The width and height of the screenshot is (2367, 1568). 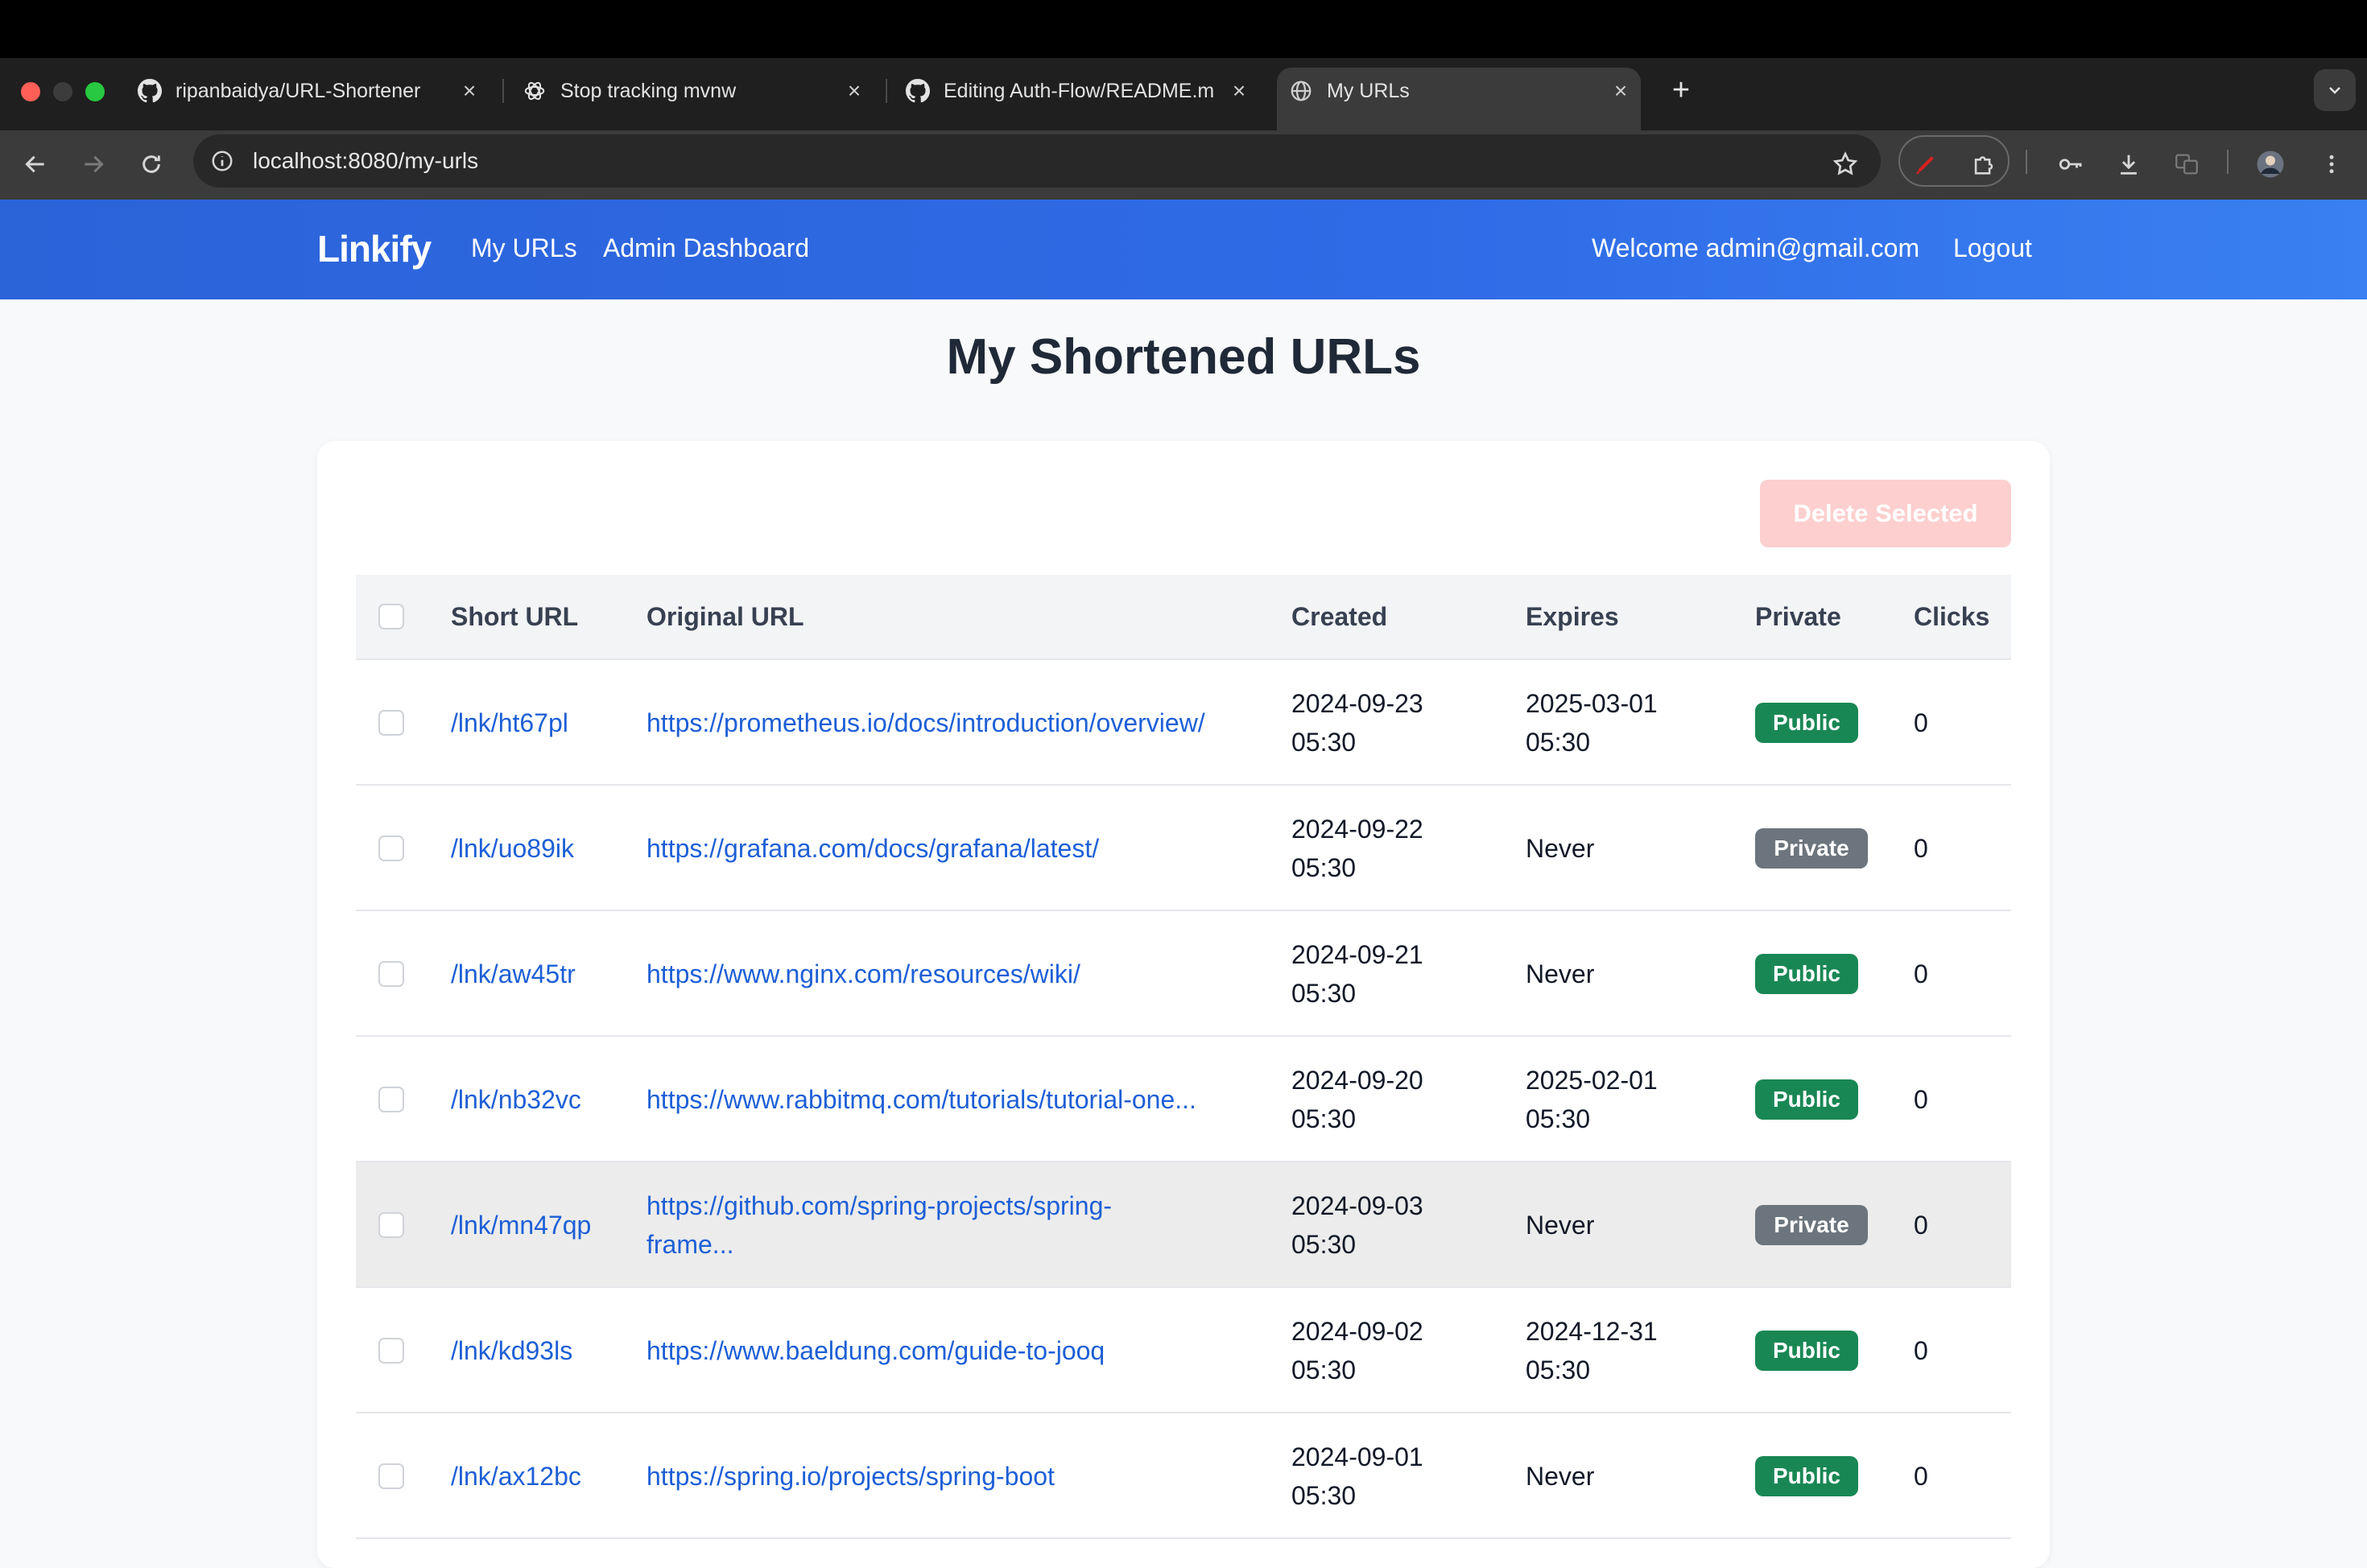 I want to click on tab-title: Editing Auth-Flow/README.m, so click(x=1079, y=90).